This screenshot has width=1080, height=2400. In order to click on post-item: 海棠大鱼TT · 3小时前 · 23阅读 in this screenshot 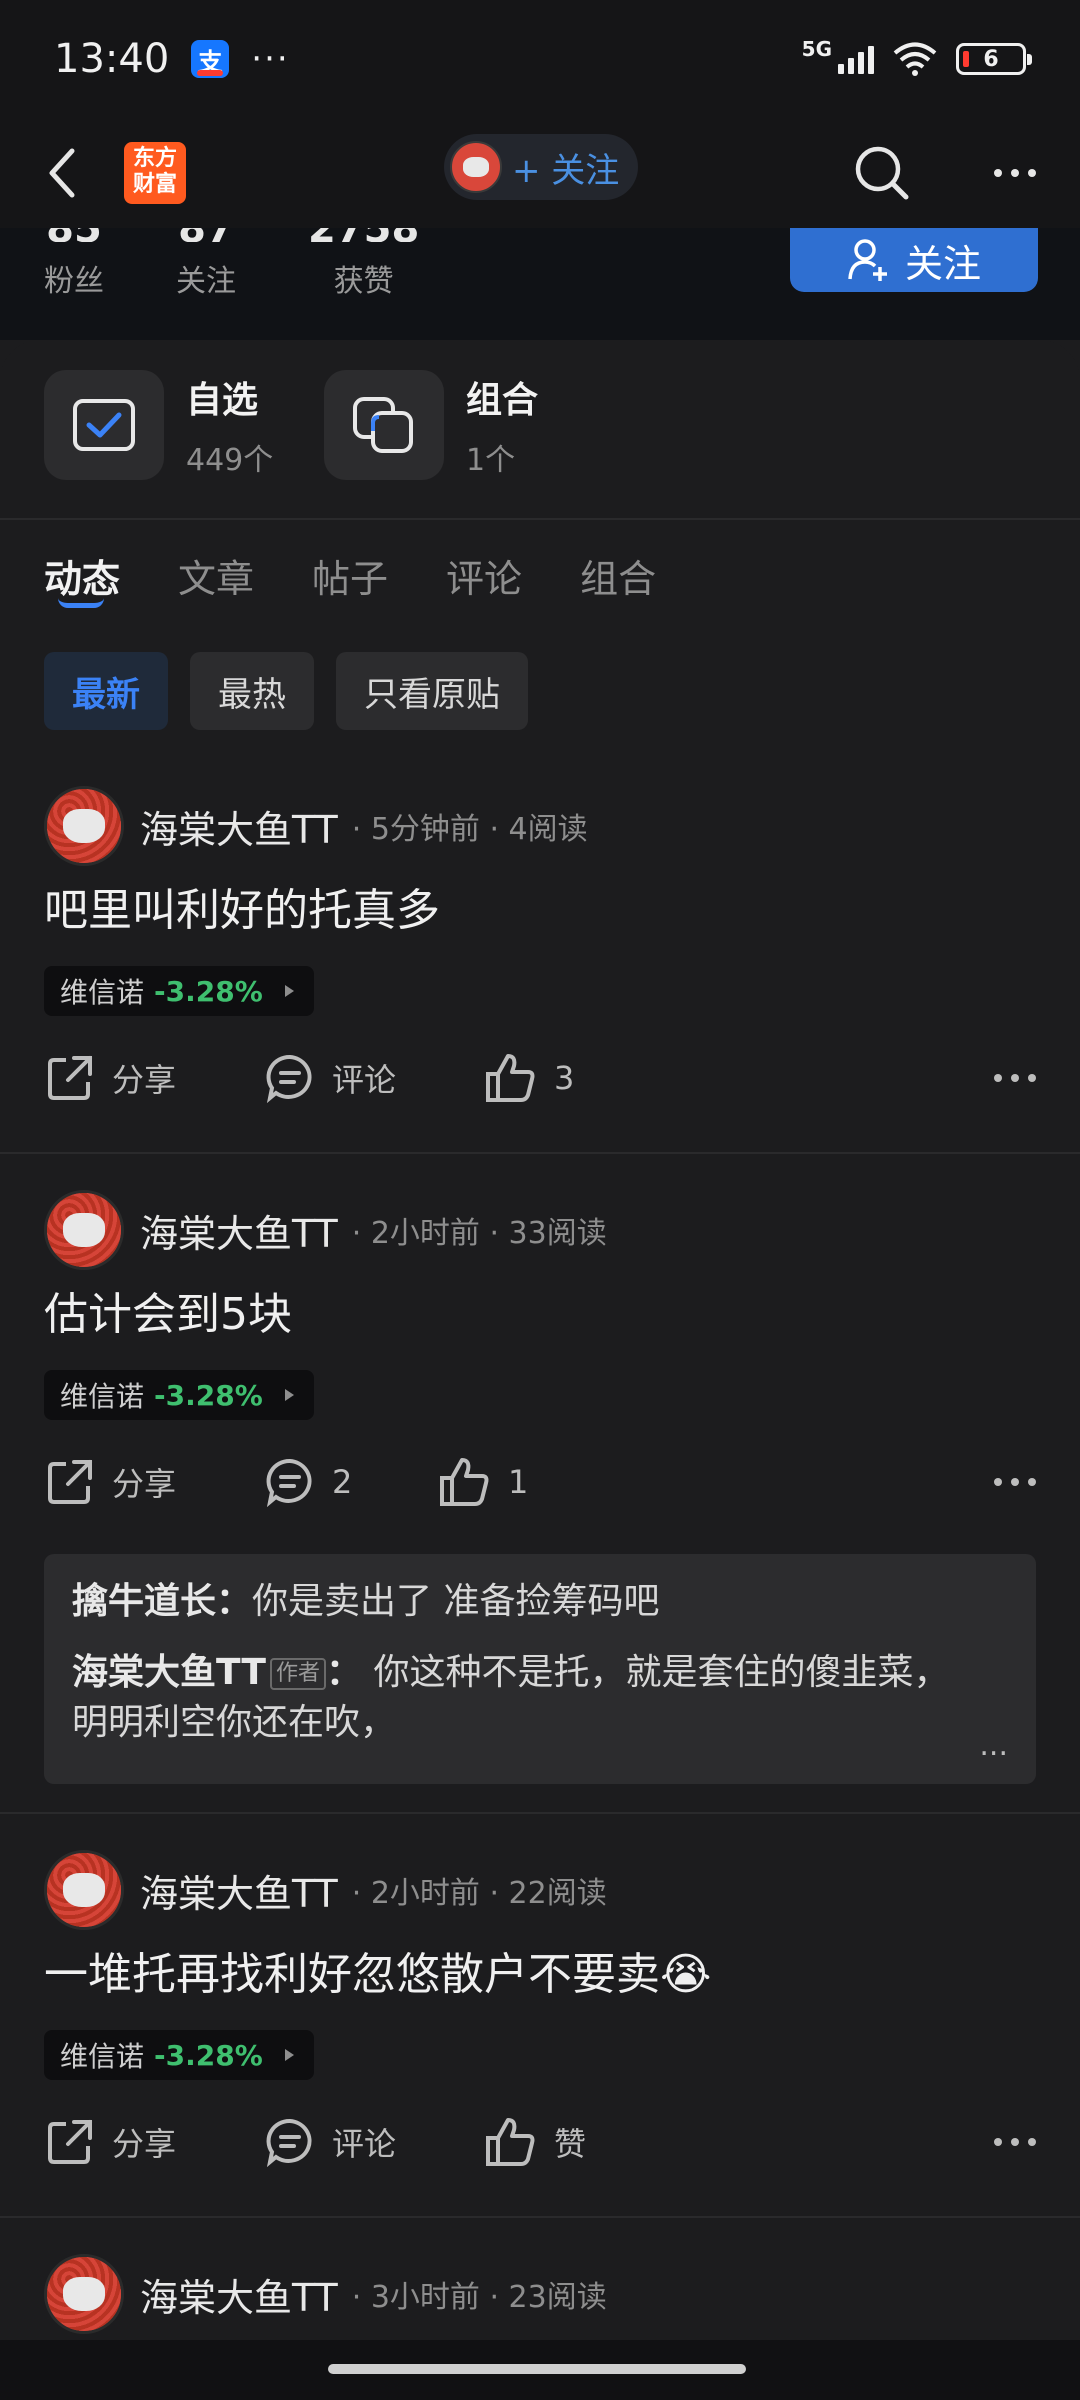, I will do `click(540, 2299)`.